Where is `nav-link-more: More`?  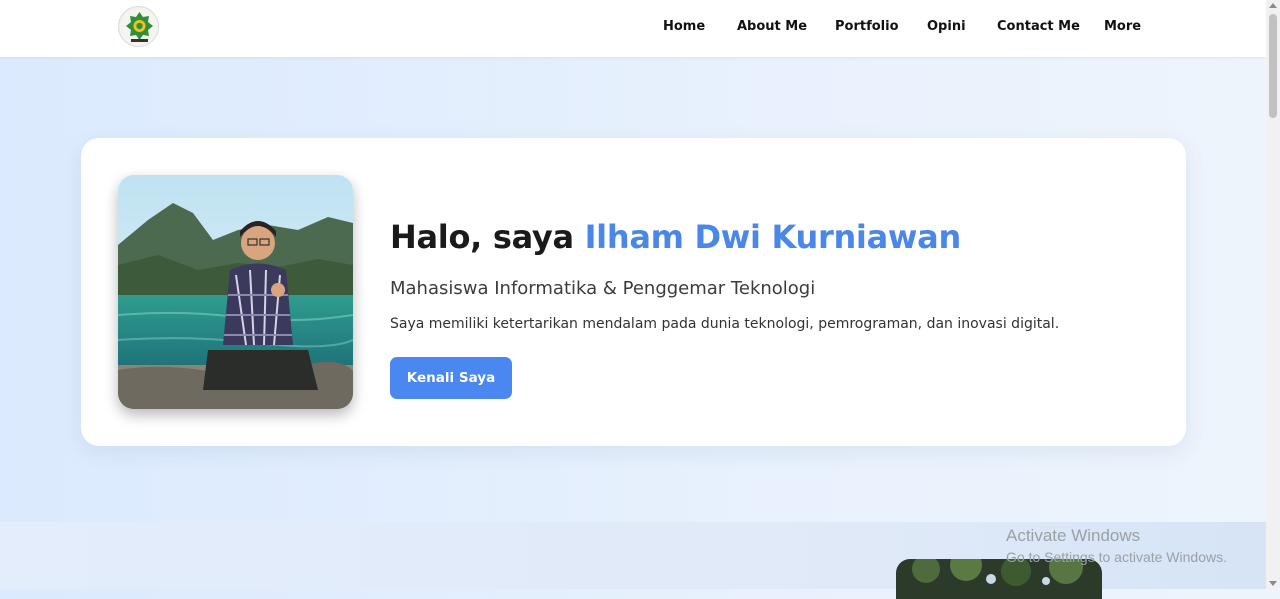 nav-link-more: More is located at coordinates (1122, 26).